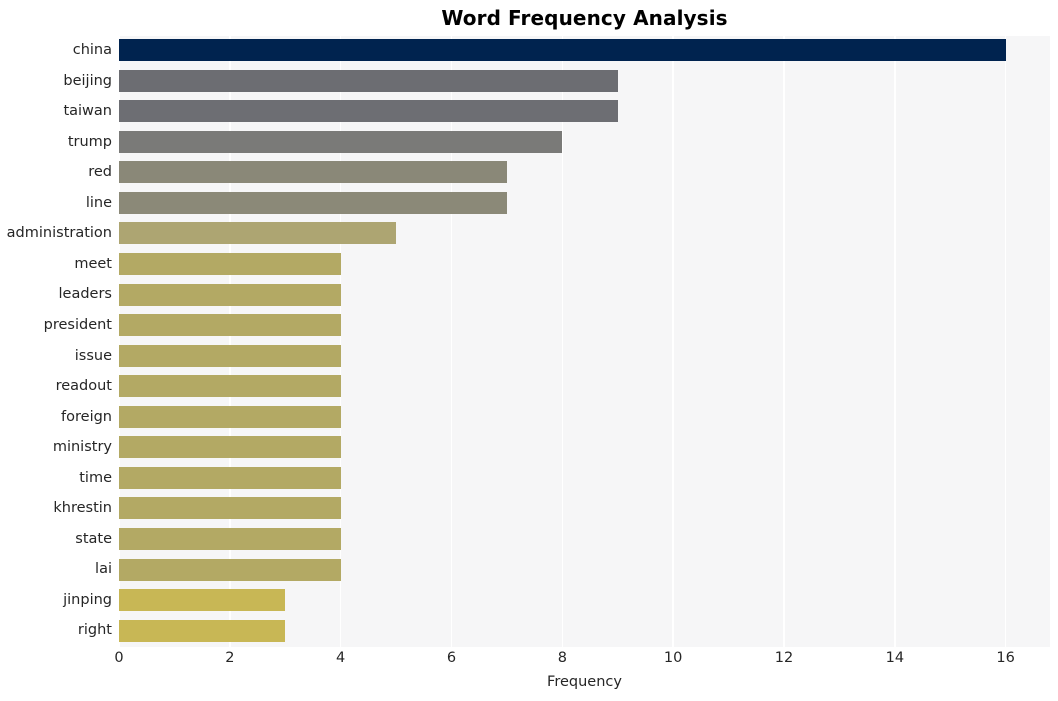 This screenshot has height=701, width=1058. What do you see at coordinates (584, 682) in the screenshot?
I see `x-axis-label: Frequency` at bounding box center [584, 682].